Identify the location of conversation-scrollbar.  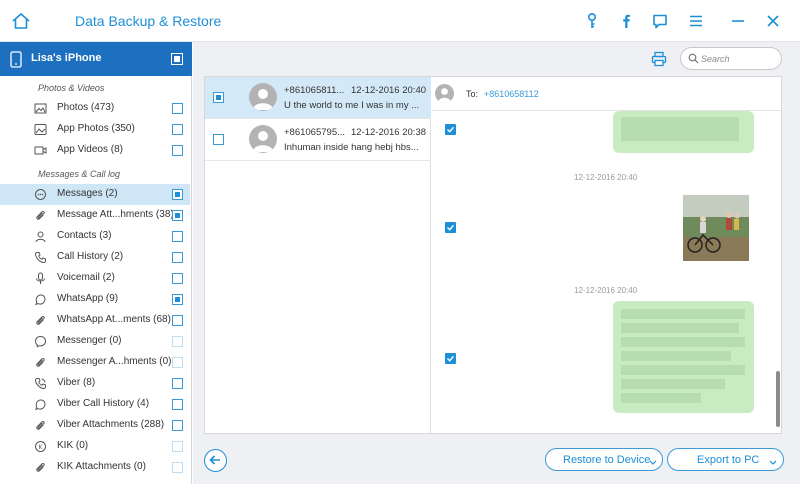
(778, 272).